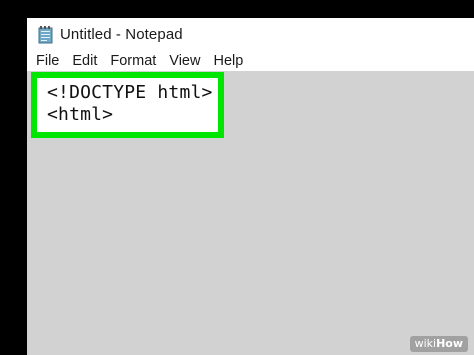  Describe the element at coordinates (425, 343) in the screenshot. I see `watermark-prefix: wiki` at that location.